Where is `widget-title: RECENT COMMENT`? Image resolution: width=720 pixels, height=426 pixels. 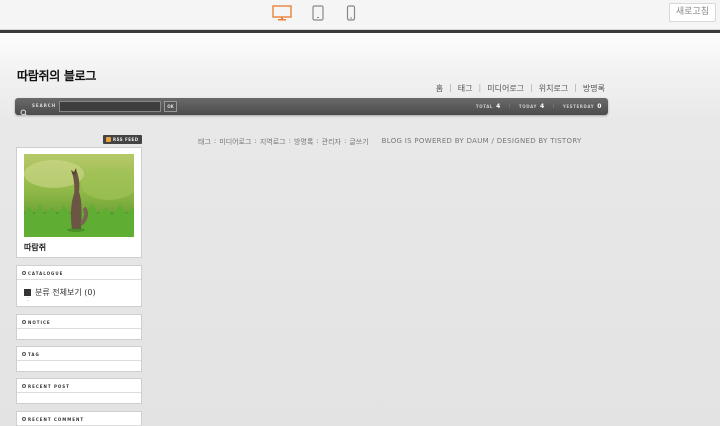 widget-title: RECENT COMMENT is located at coordinates (79, 419).